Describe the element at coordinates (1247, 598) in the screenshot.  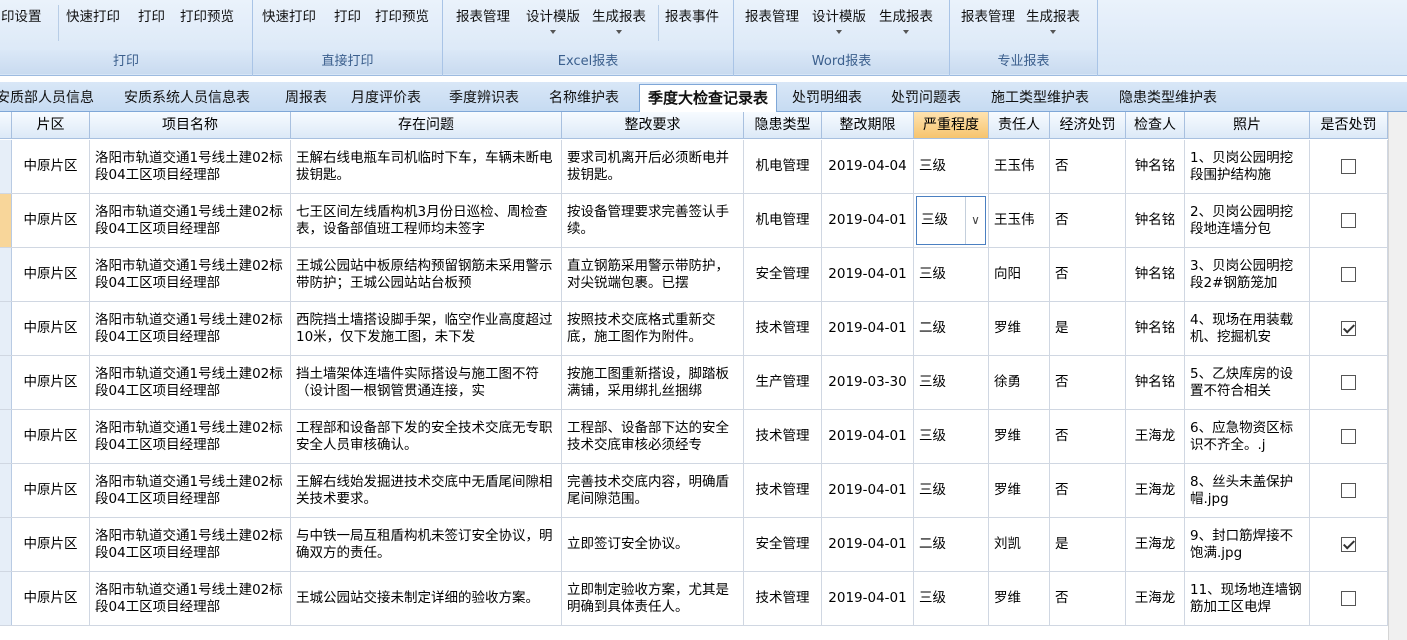
I see `cell-photo: 11、现场地连墙钢筋加工区电焊` at that location.